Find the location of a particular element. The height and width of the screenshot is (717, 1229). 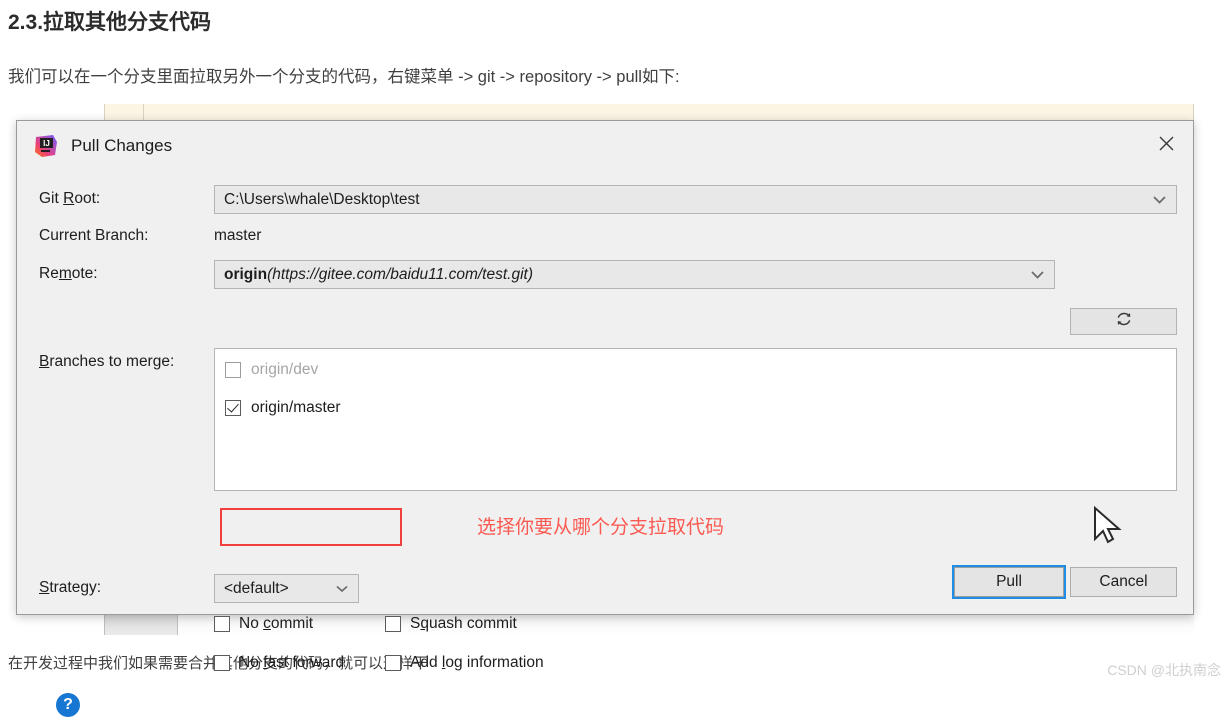

svg-text: IJ is located at coordinates (46, 143).